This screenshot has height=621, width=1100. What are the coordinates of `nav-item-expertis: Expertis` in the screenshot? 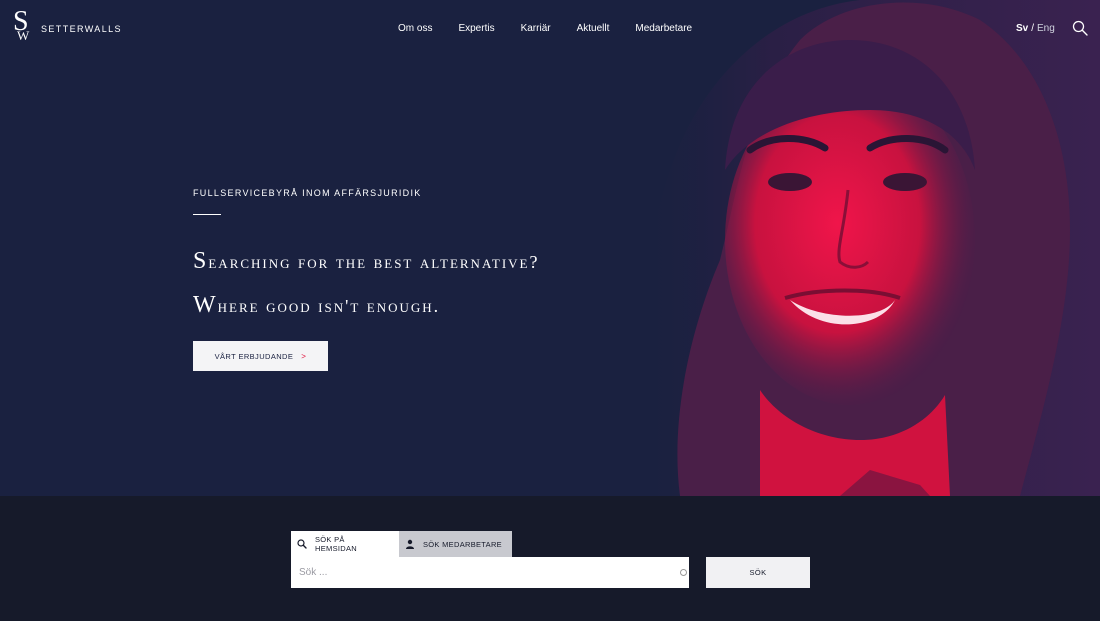 It's located at (476, 28).